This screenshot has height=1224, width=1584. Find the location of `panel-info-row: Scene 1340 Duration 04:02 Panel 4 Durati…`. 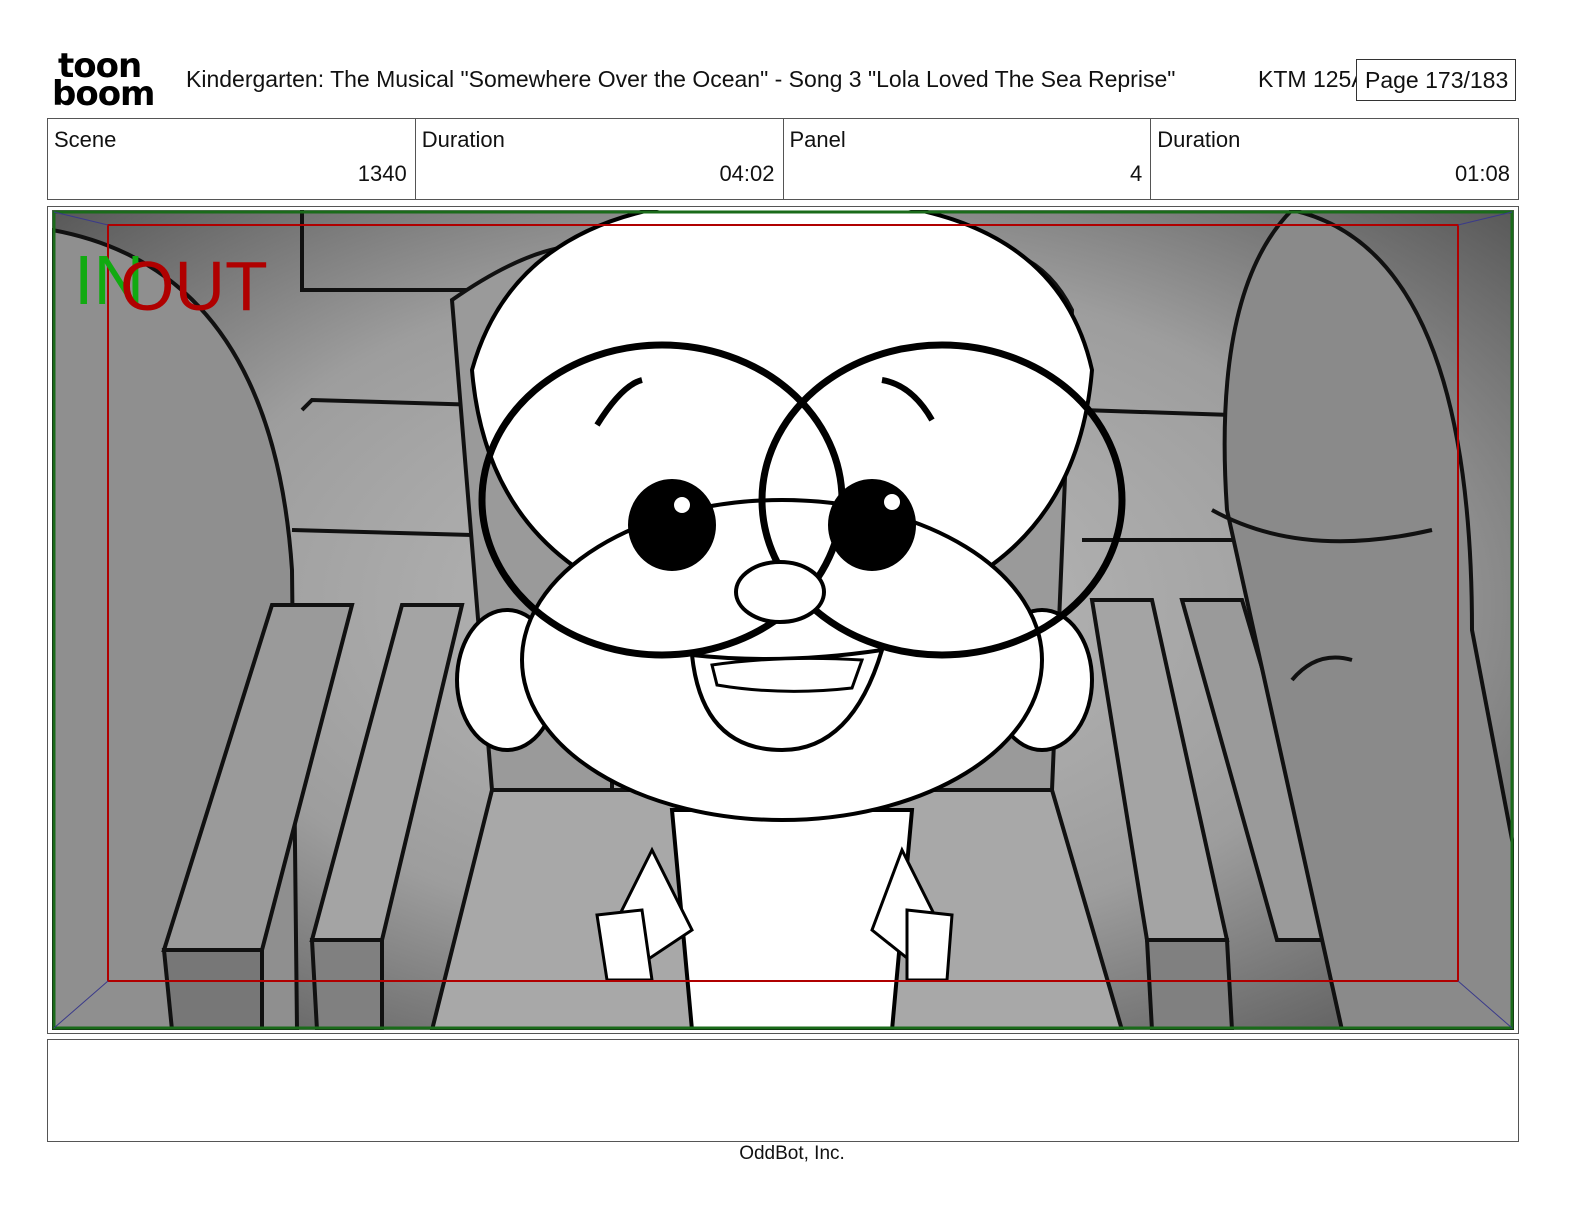

panel-info-row: Scene 1340 Duration 04:02 Panel 4 Durati… is located at coordinates (783, 159).